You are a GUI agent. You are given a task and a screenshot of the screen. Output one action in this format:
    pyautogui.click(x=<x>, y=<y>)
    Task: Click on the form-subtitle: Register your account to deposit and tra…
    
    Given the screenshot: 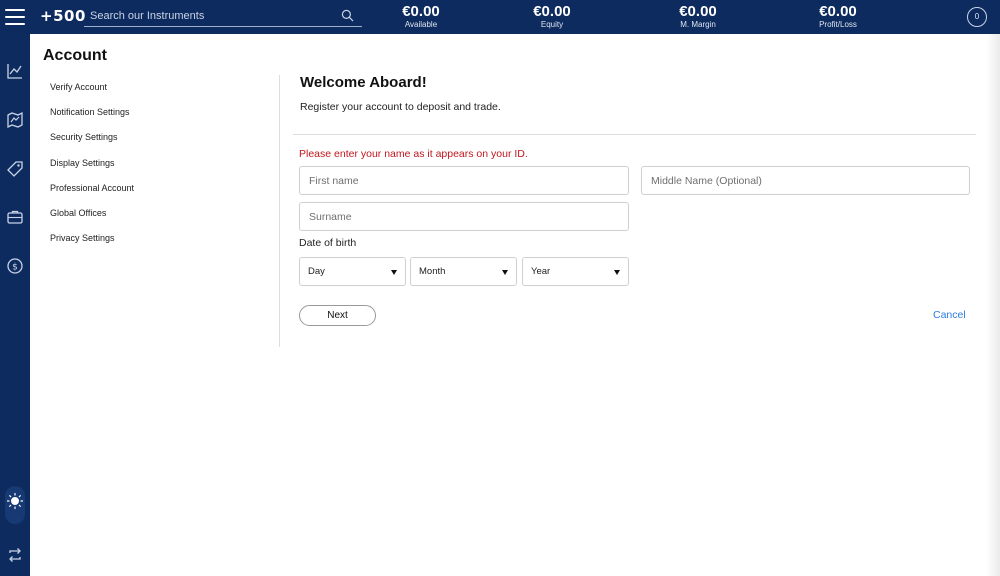 What is the action you would take?
    pyautogui.click(x=400, y=107)
    